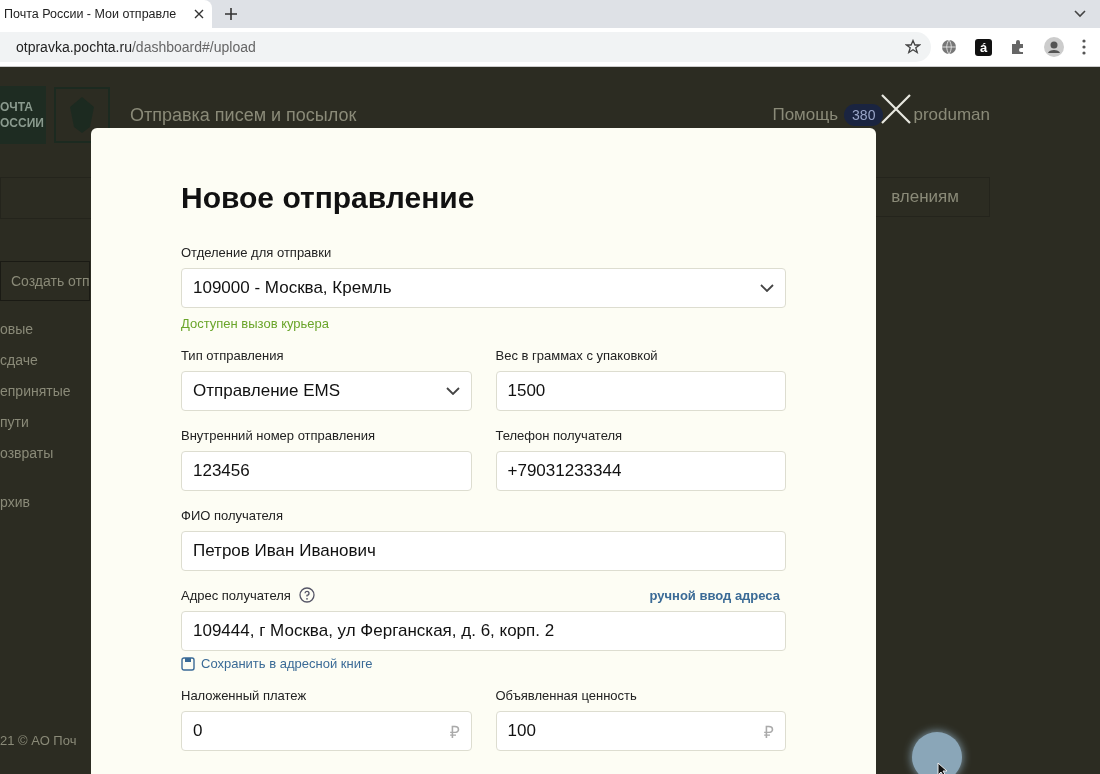 The height and width of the screenshot is (774, 1100). What do you see at coordinates (45, 367) in the screenshot?
I see `nav-item: сдаче` at bounding box center [45, 367].